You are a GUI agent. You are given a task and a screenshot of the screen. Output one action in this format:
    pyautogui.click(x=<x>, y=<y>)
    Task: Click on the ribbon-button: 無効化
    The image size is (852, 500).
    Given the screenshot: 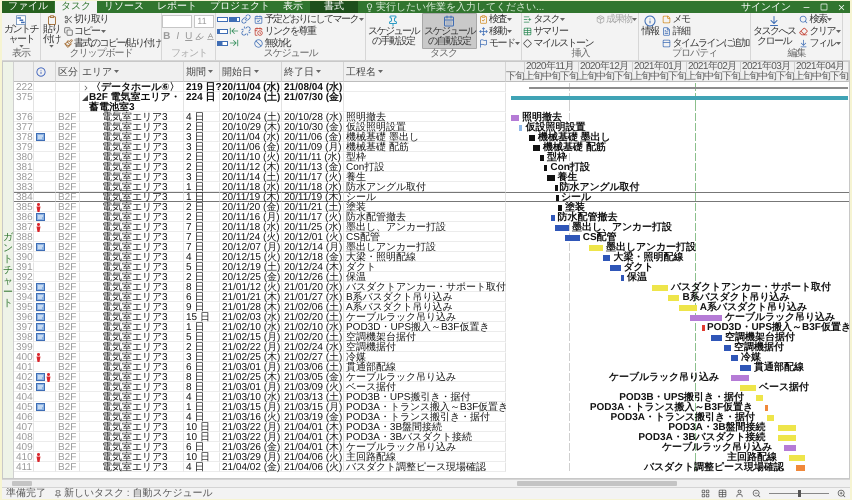 What is the action you would take?
    pyautogui.click(x=309, y=43)
    